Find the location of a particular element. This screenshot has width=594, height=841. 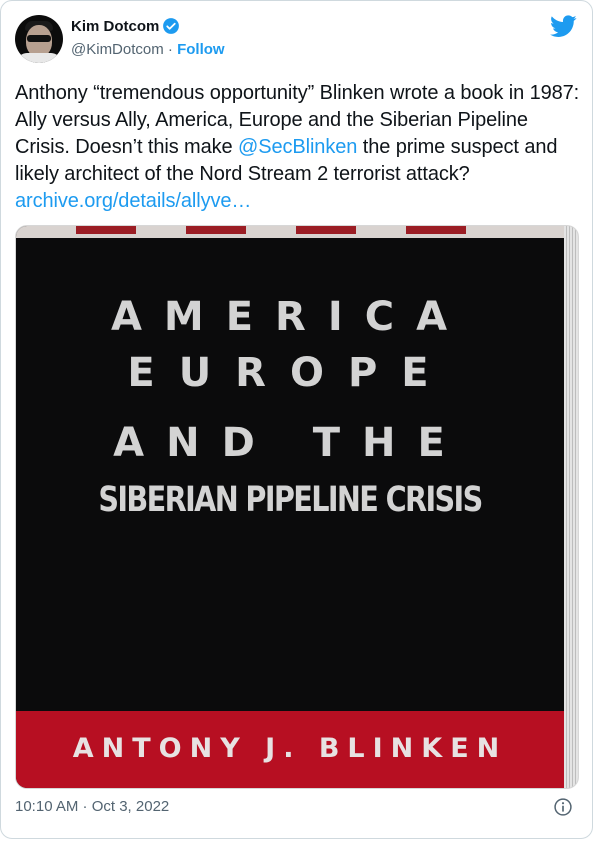

cover-author-band: ANTONY J. BLINKEN is located at coordinates (290, 749).